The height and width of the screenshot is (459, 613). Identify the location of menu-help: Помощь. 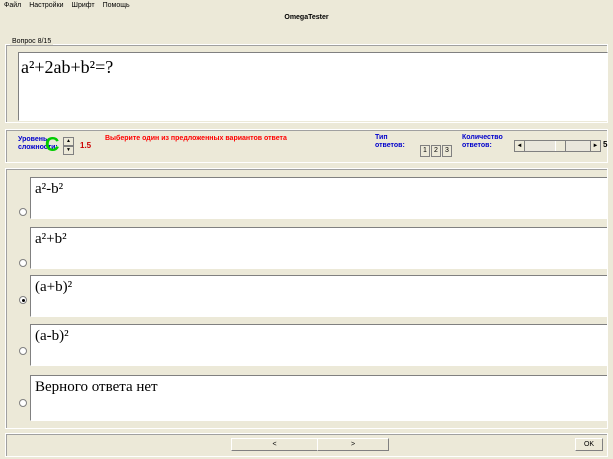
(116, 4).